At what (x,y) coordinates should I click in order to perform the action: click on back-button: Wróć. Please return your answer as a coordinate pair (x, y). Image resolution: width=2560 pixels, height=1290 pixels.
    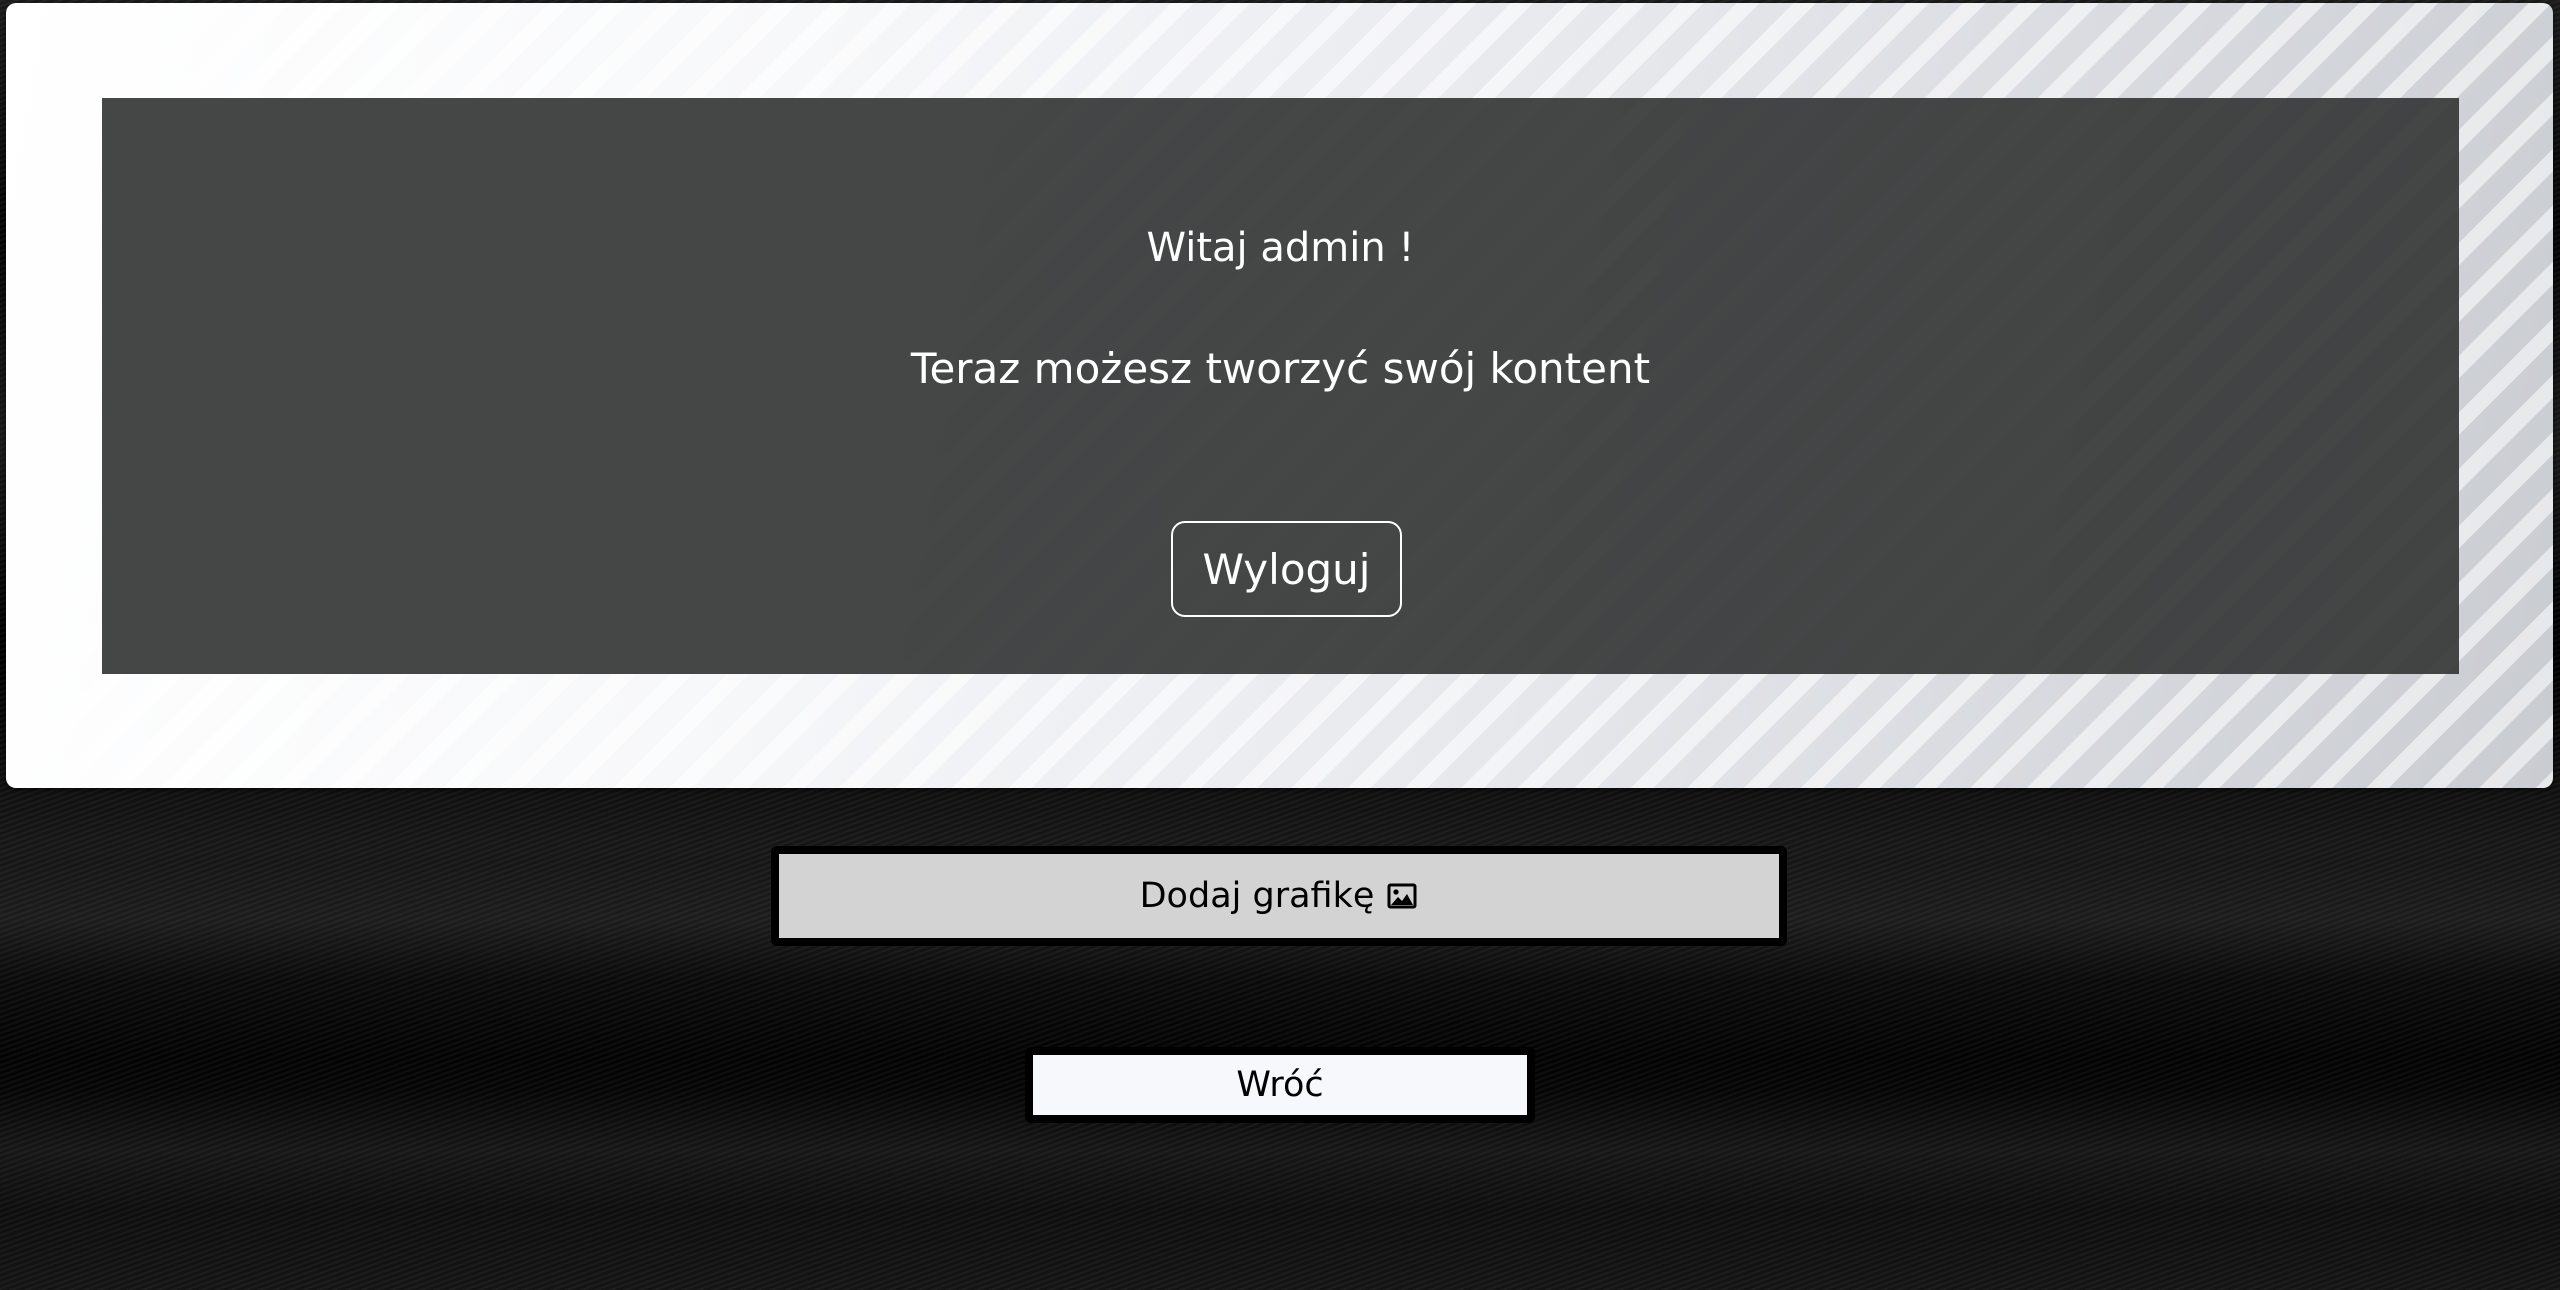
    Looking at the image, I should click on (1280, 1085).